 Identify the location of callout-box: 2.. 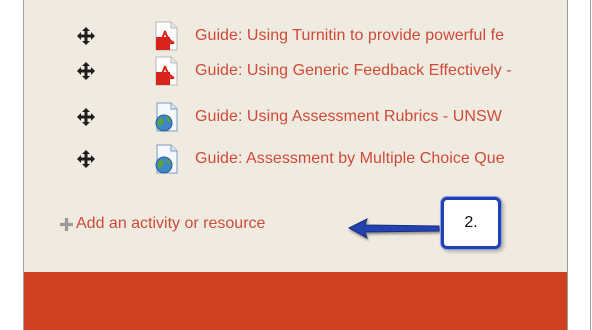
(471, 223).